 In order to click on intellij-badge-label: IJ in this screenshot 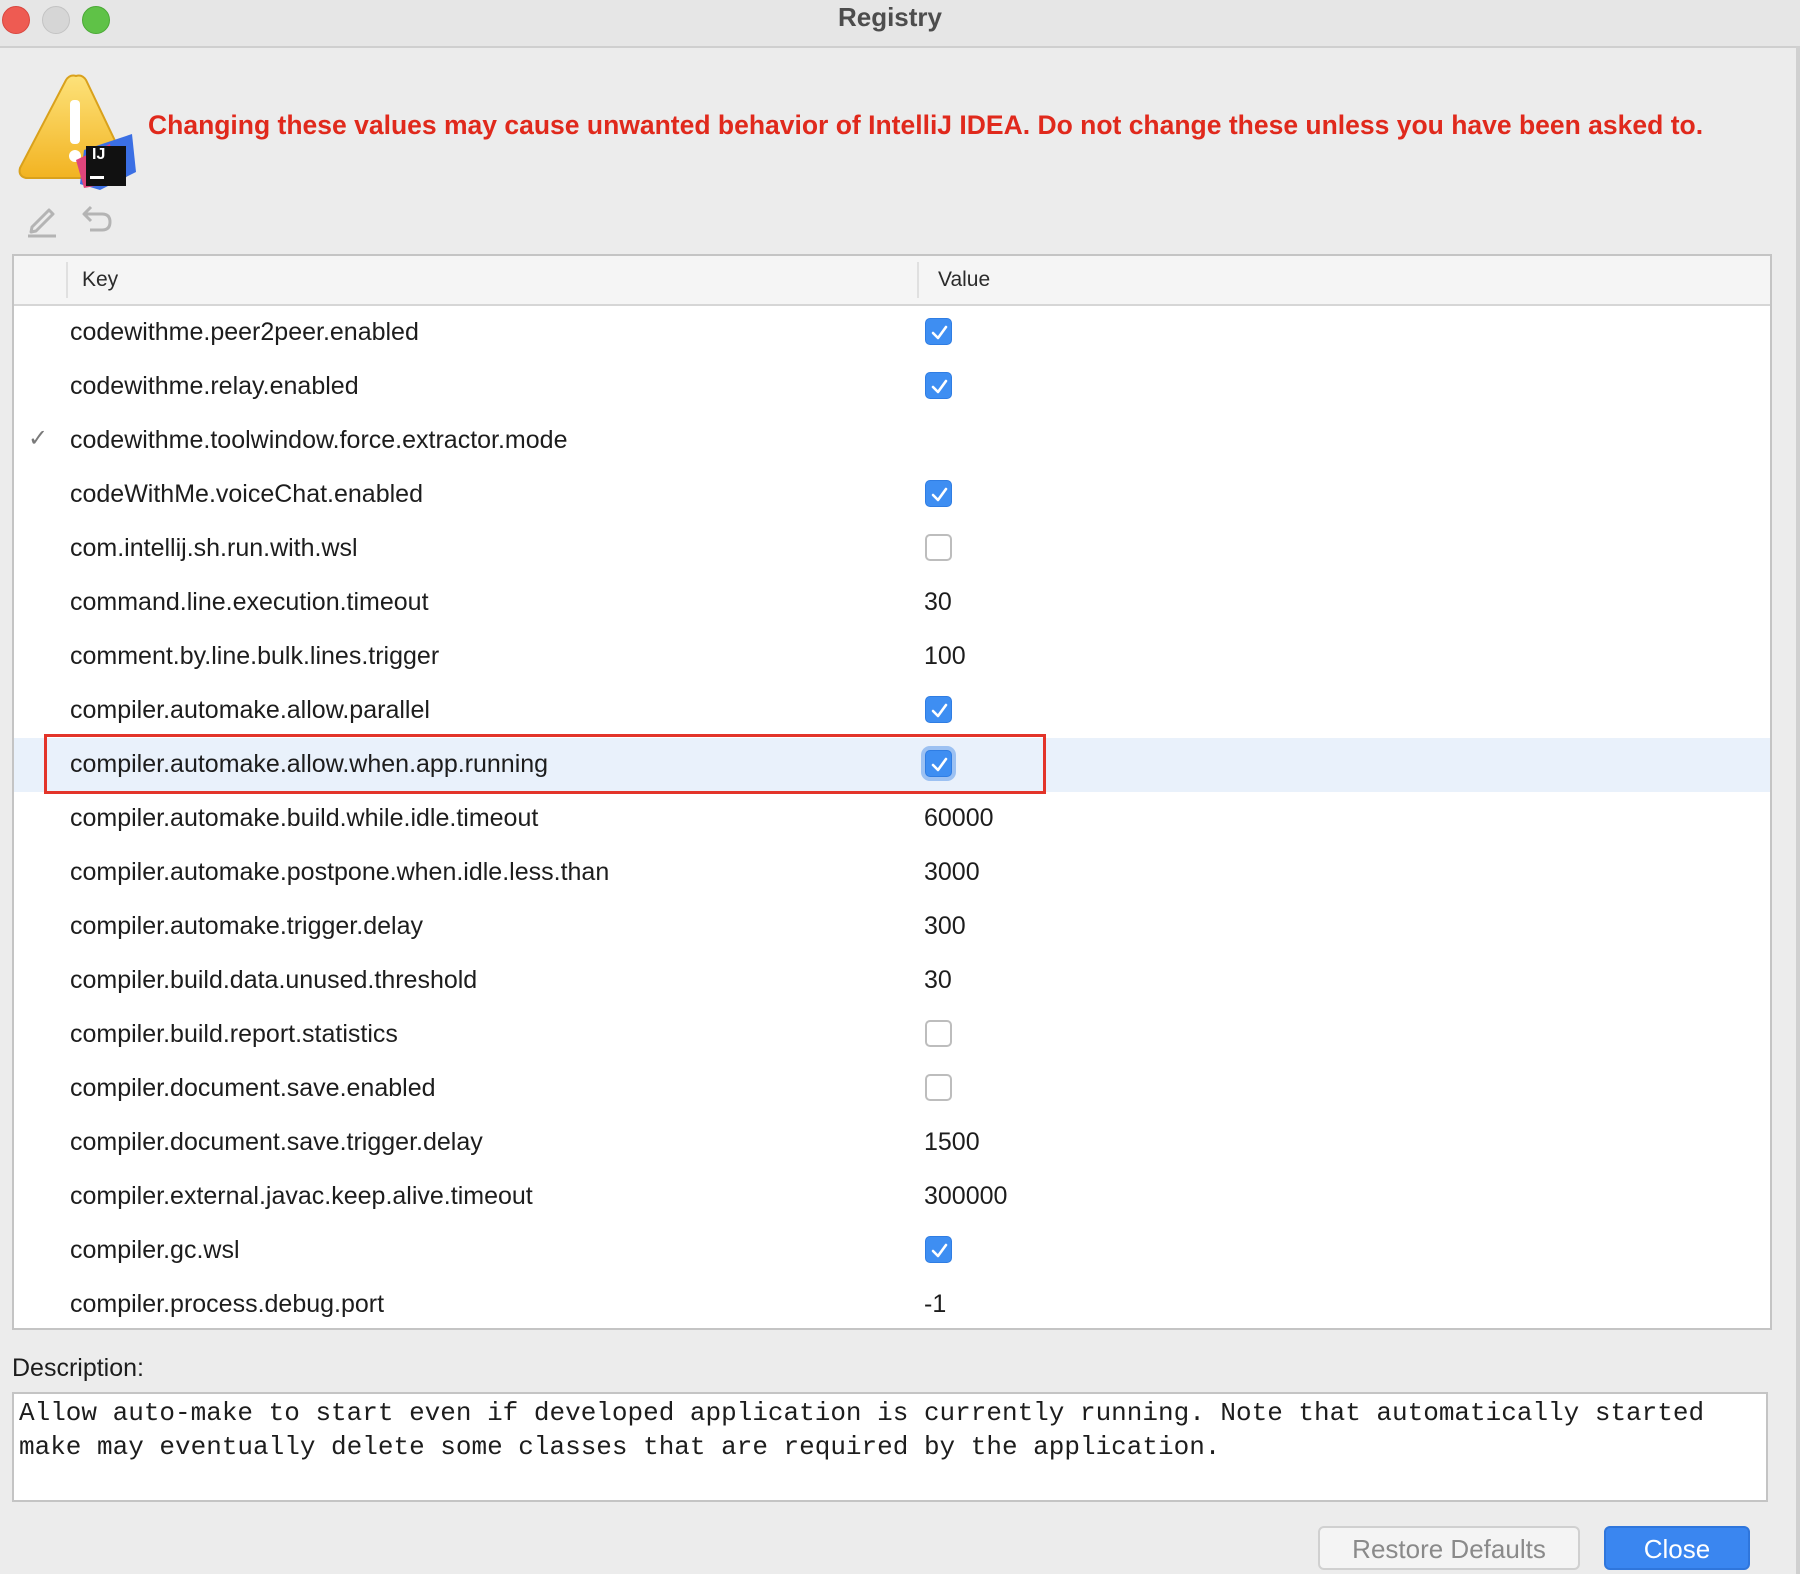, I will do `click(99, 154)`.